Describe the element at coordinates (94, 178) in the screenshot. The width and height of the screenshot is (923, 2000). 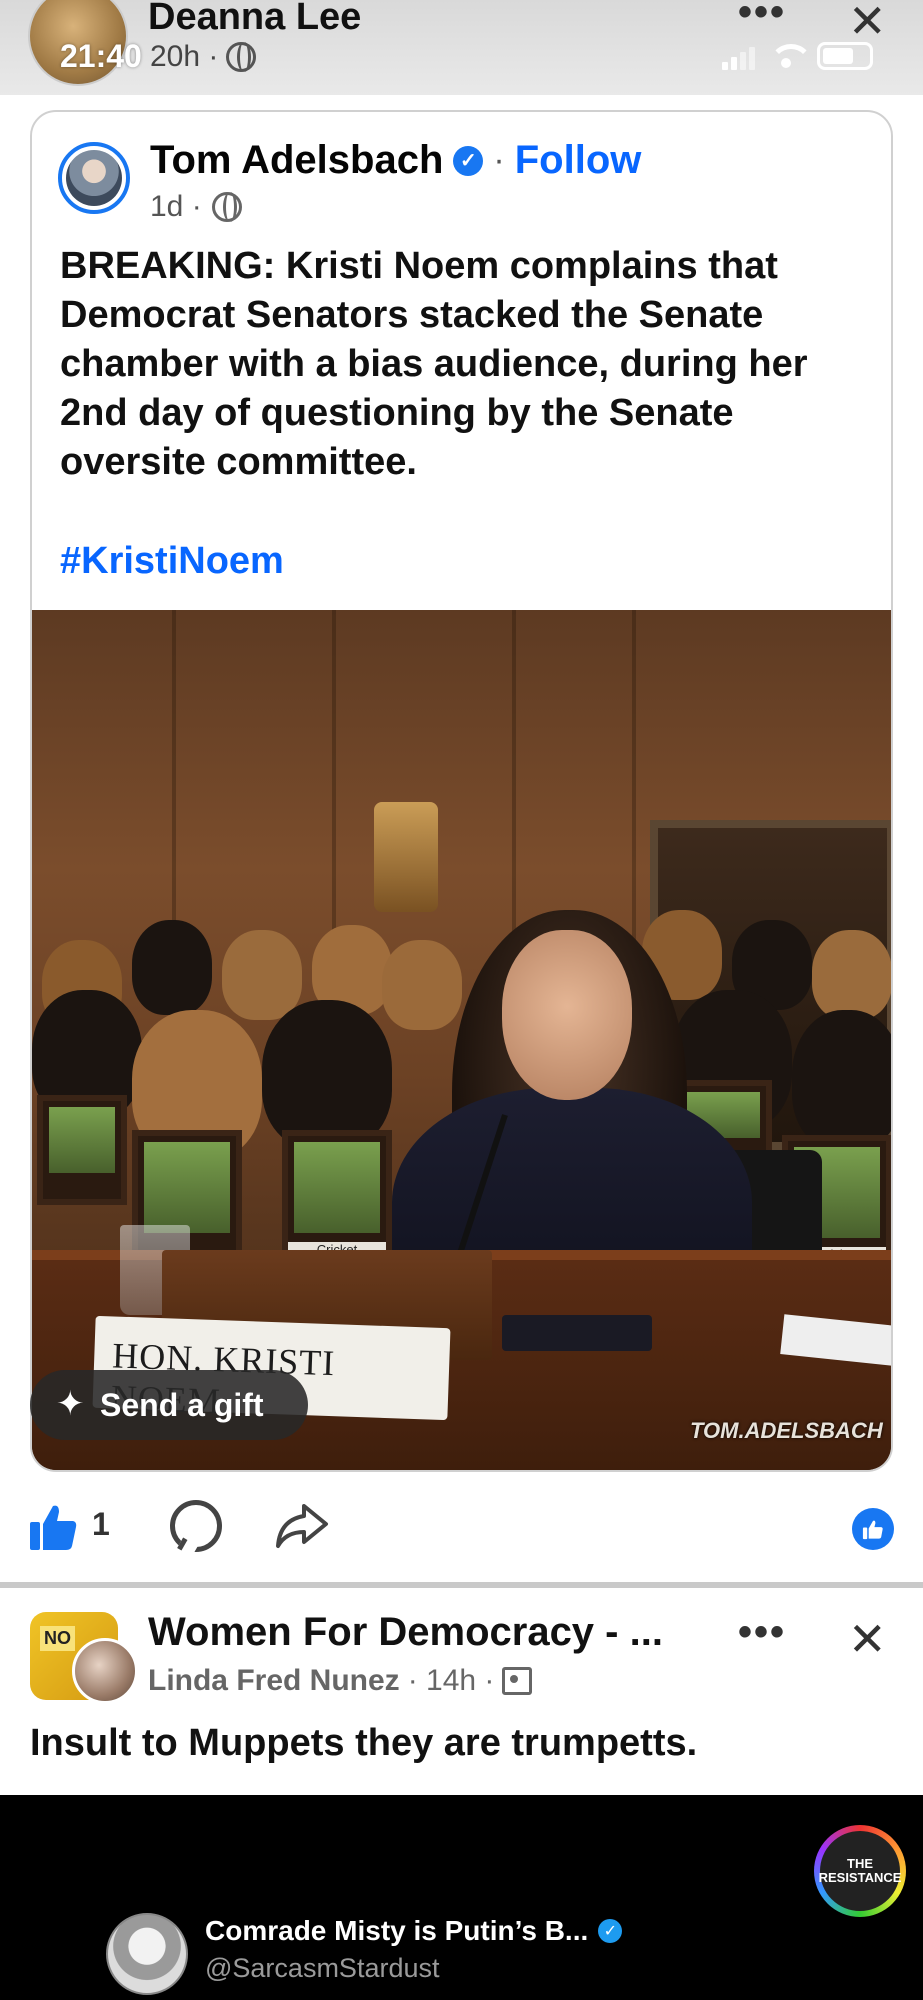
I see `author-avatar` at that location.